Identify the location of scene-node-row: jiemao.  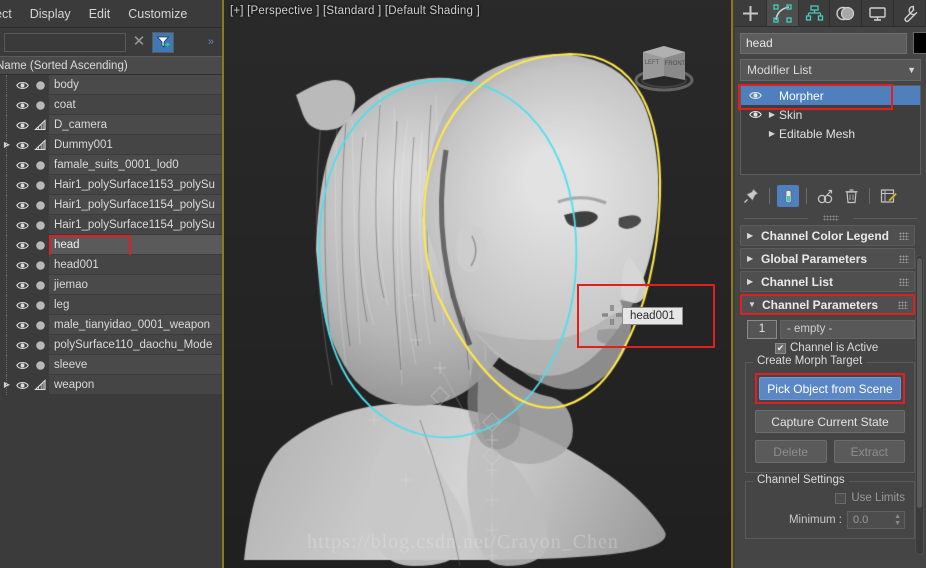
(111, 285).